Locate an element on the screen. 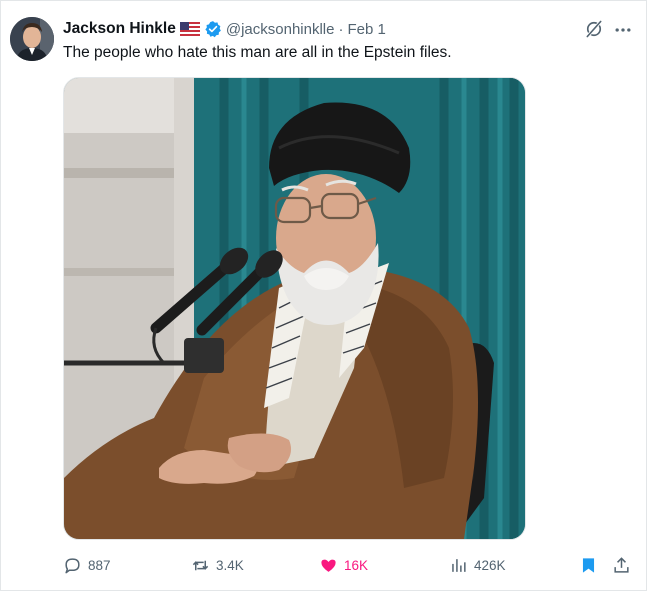  like-icon is located at coordinates (328, 565).